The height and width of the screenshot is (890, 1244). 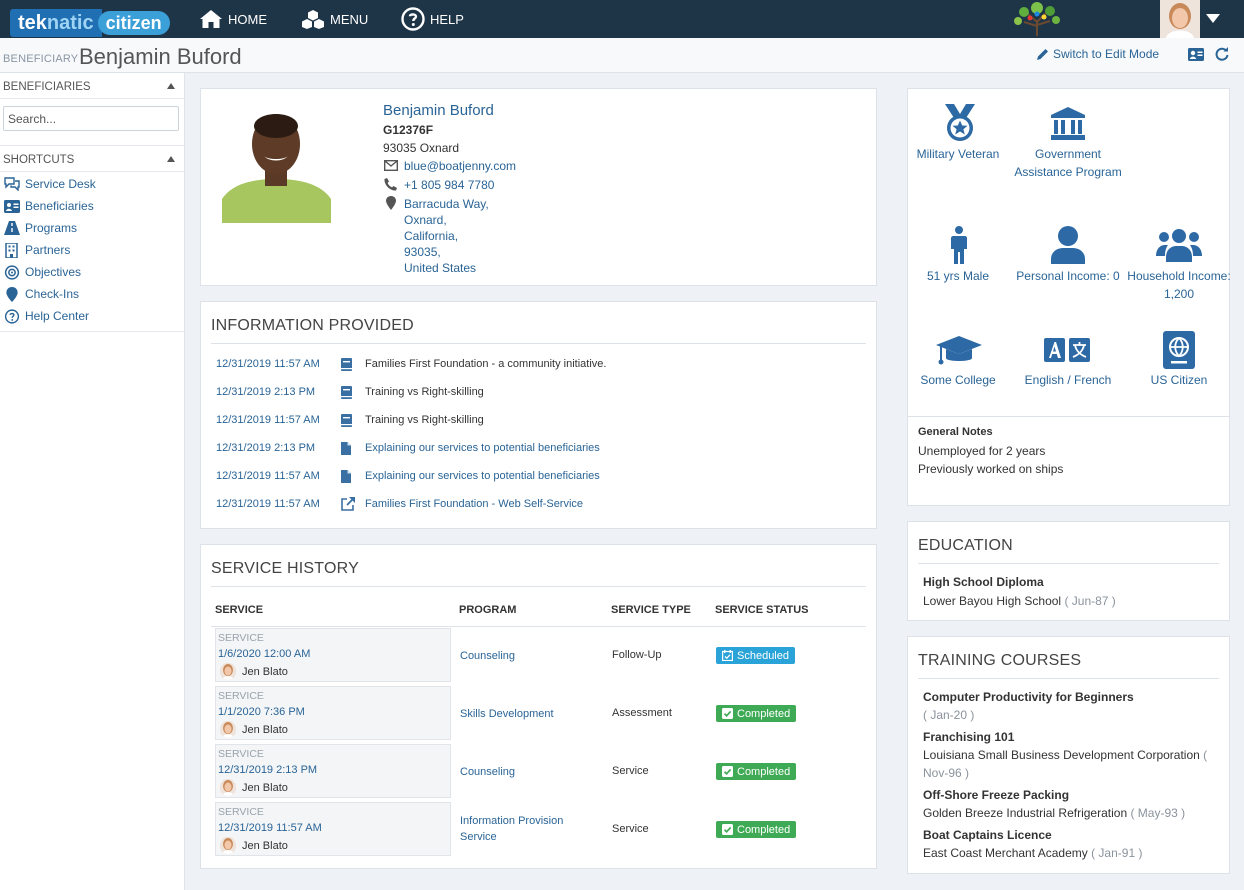 What do you see at coordinates (1213, 18) in the screenshot?
I see `user-menu-caret-icon` at bounding box center [1213, 18].